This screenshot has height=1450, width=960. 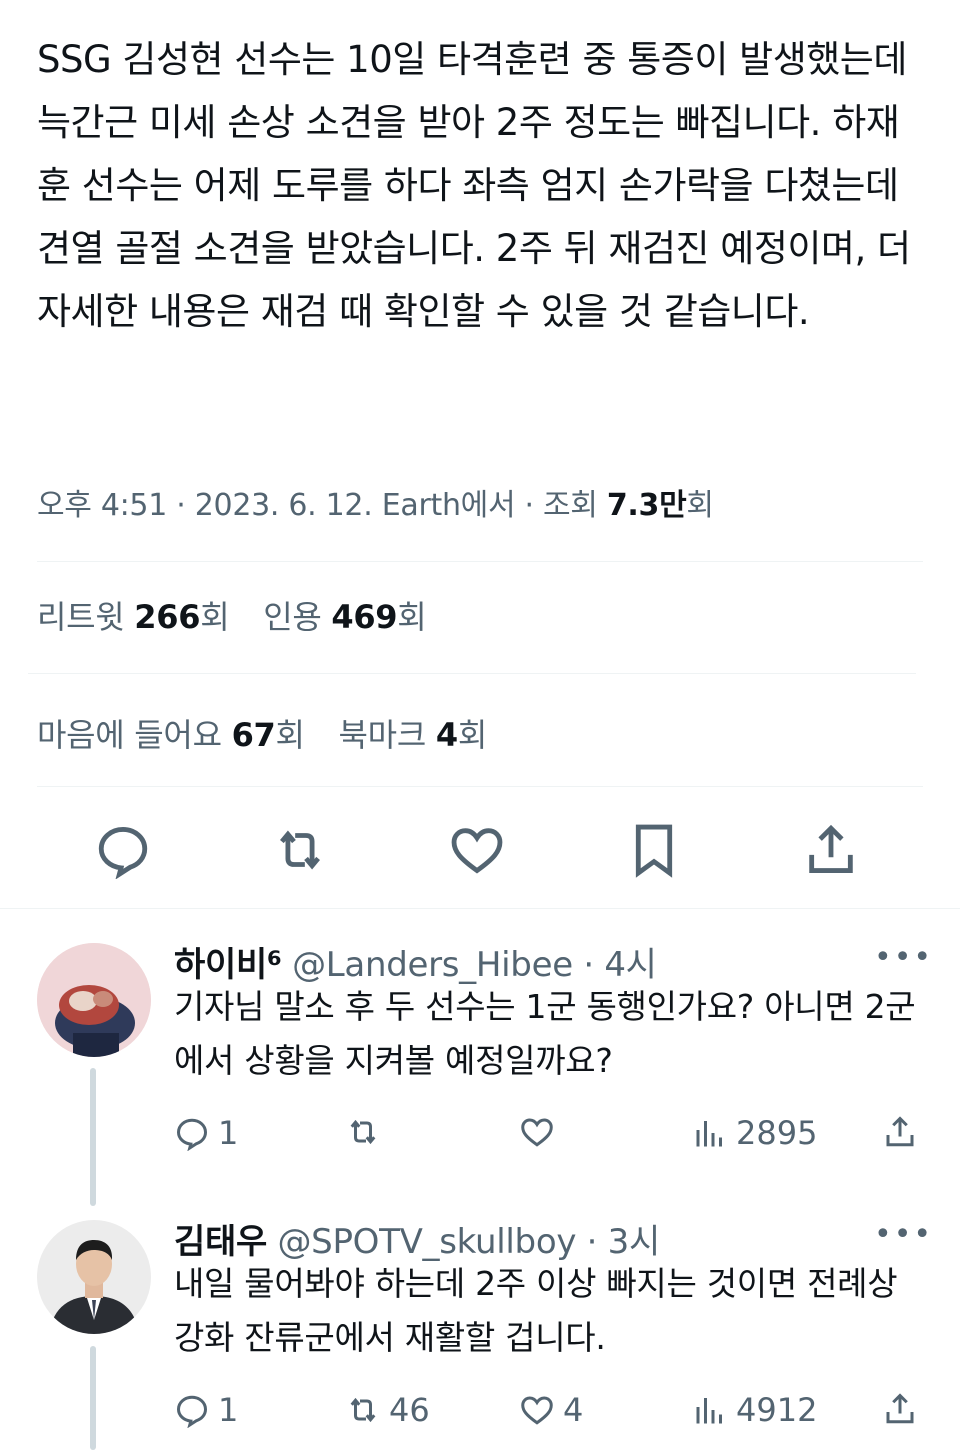 I want to click on reply-button, so click(x=123, y=850).